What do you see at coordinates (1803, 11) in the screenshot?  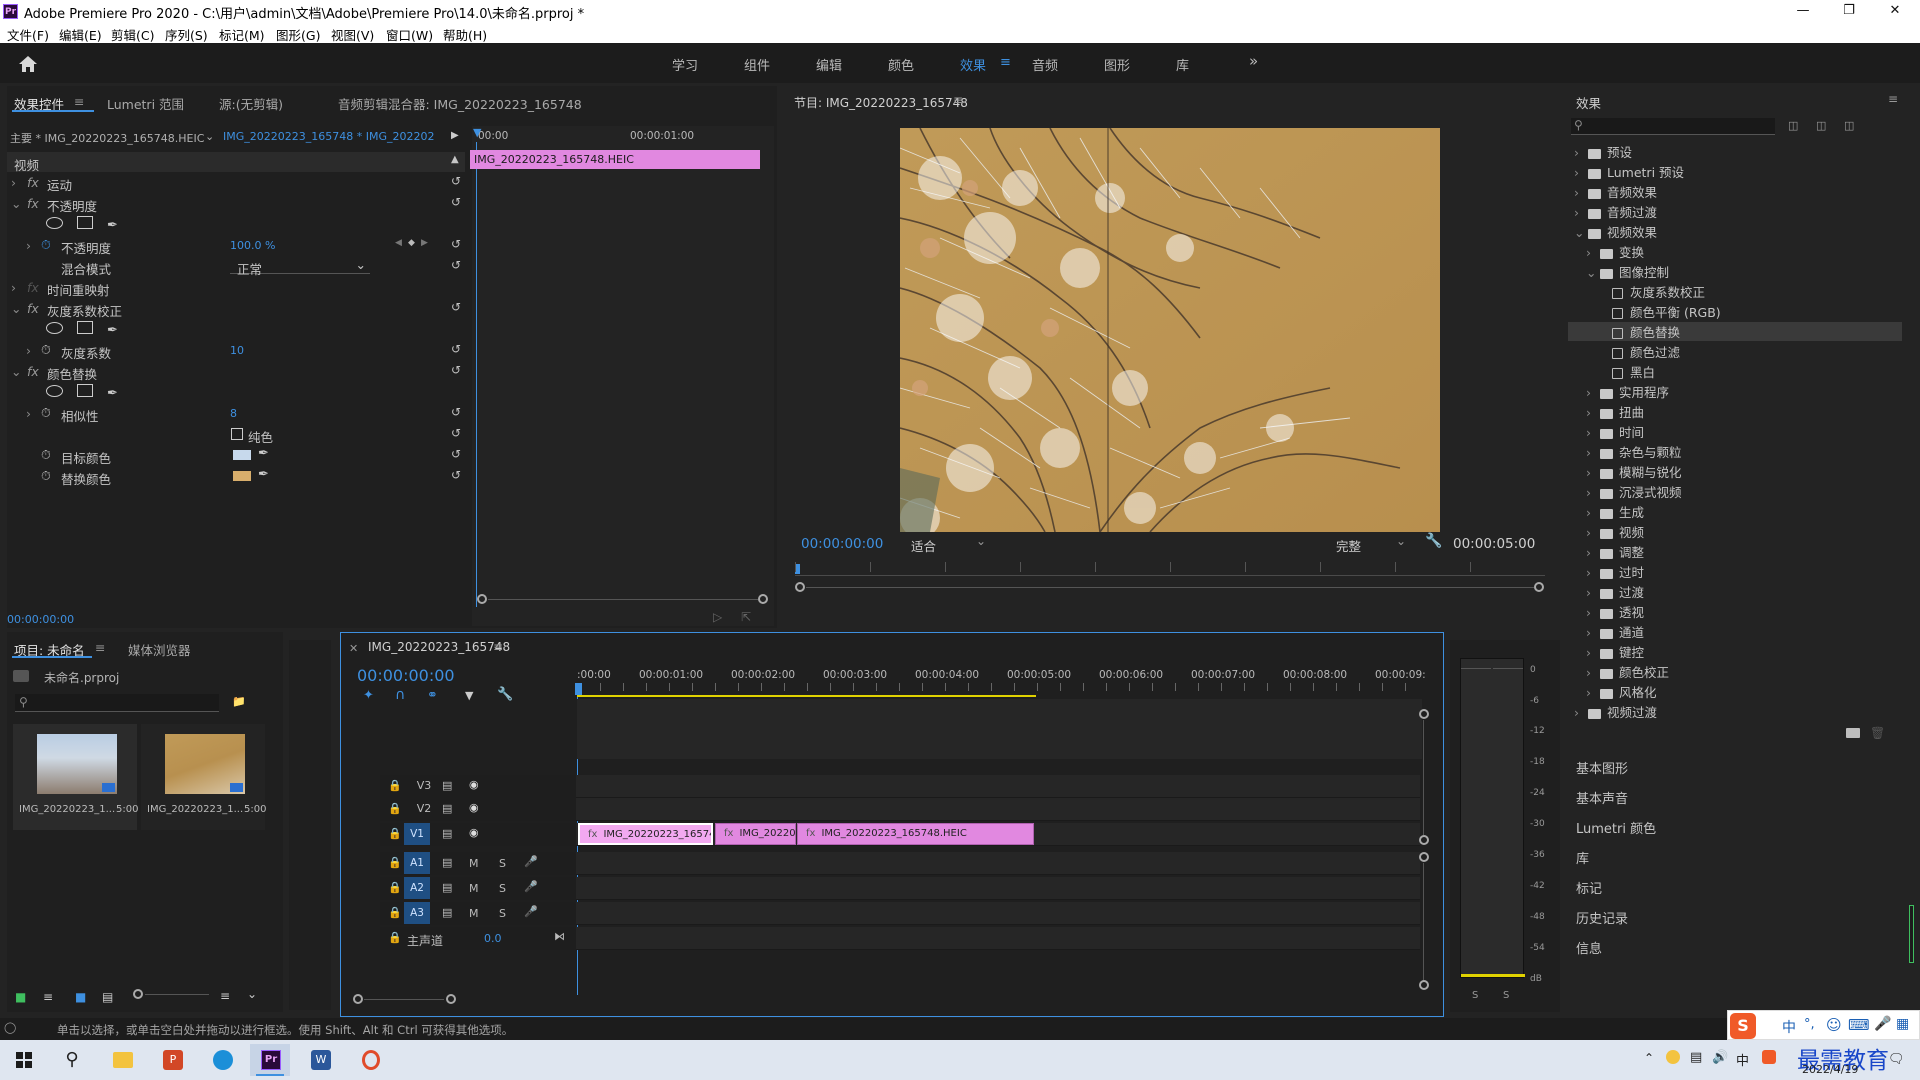 I see `minimize-button: —` at bounding box center [1803, 11].